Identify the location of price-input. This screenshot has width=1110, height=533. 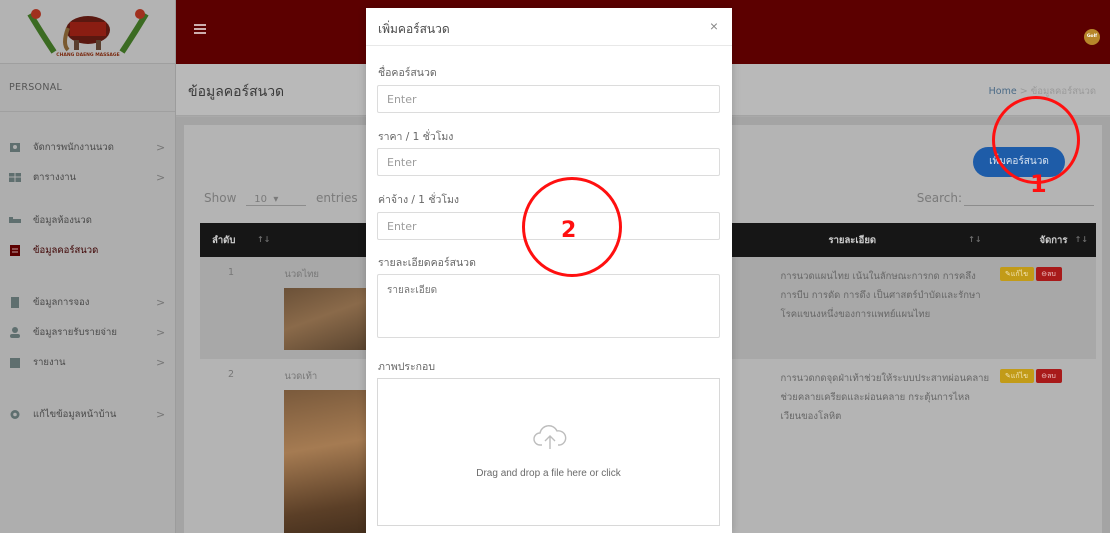
(548, 162).